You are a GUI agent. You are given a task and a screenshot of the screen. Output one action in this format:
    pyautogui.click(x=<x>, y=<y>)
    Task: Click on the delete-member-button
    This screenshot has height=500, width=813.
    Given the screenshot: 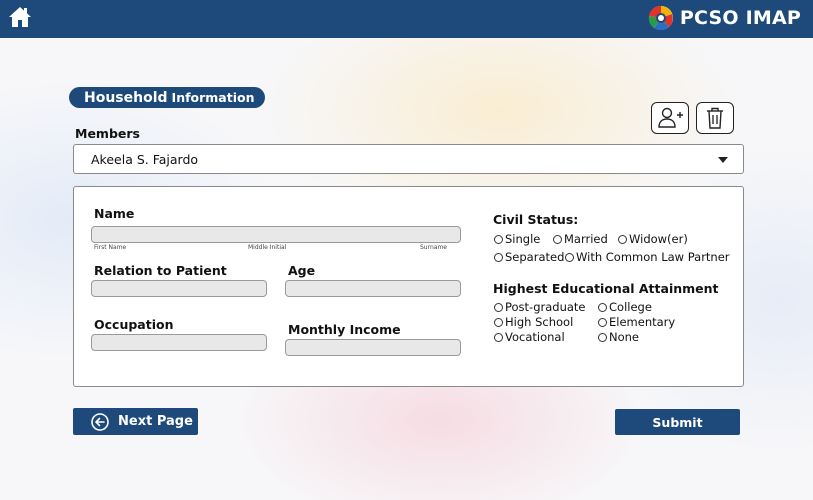 What is the action you would take?
    pyautogui.click(x=715, y=118)
    